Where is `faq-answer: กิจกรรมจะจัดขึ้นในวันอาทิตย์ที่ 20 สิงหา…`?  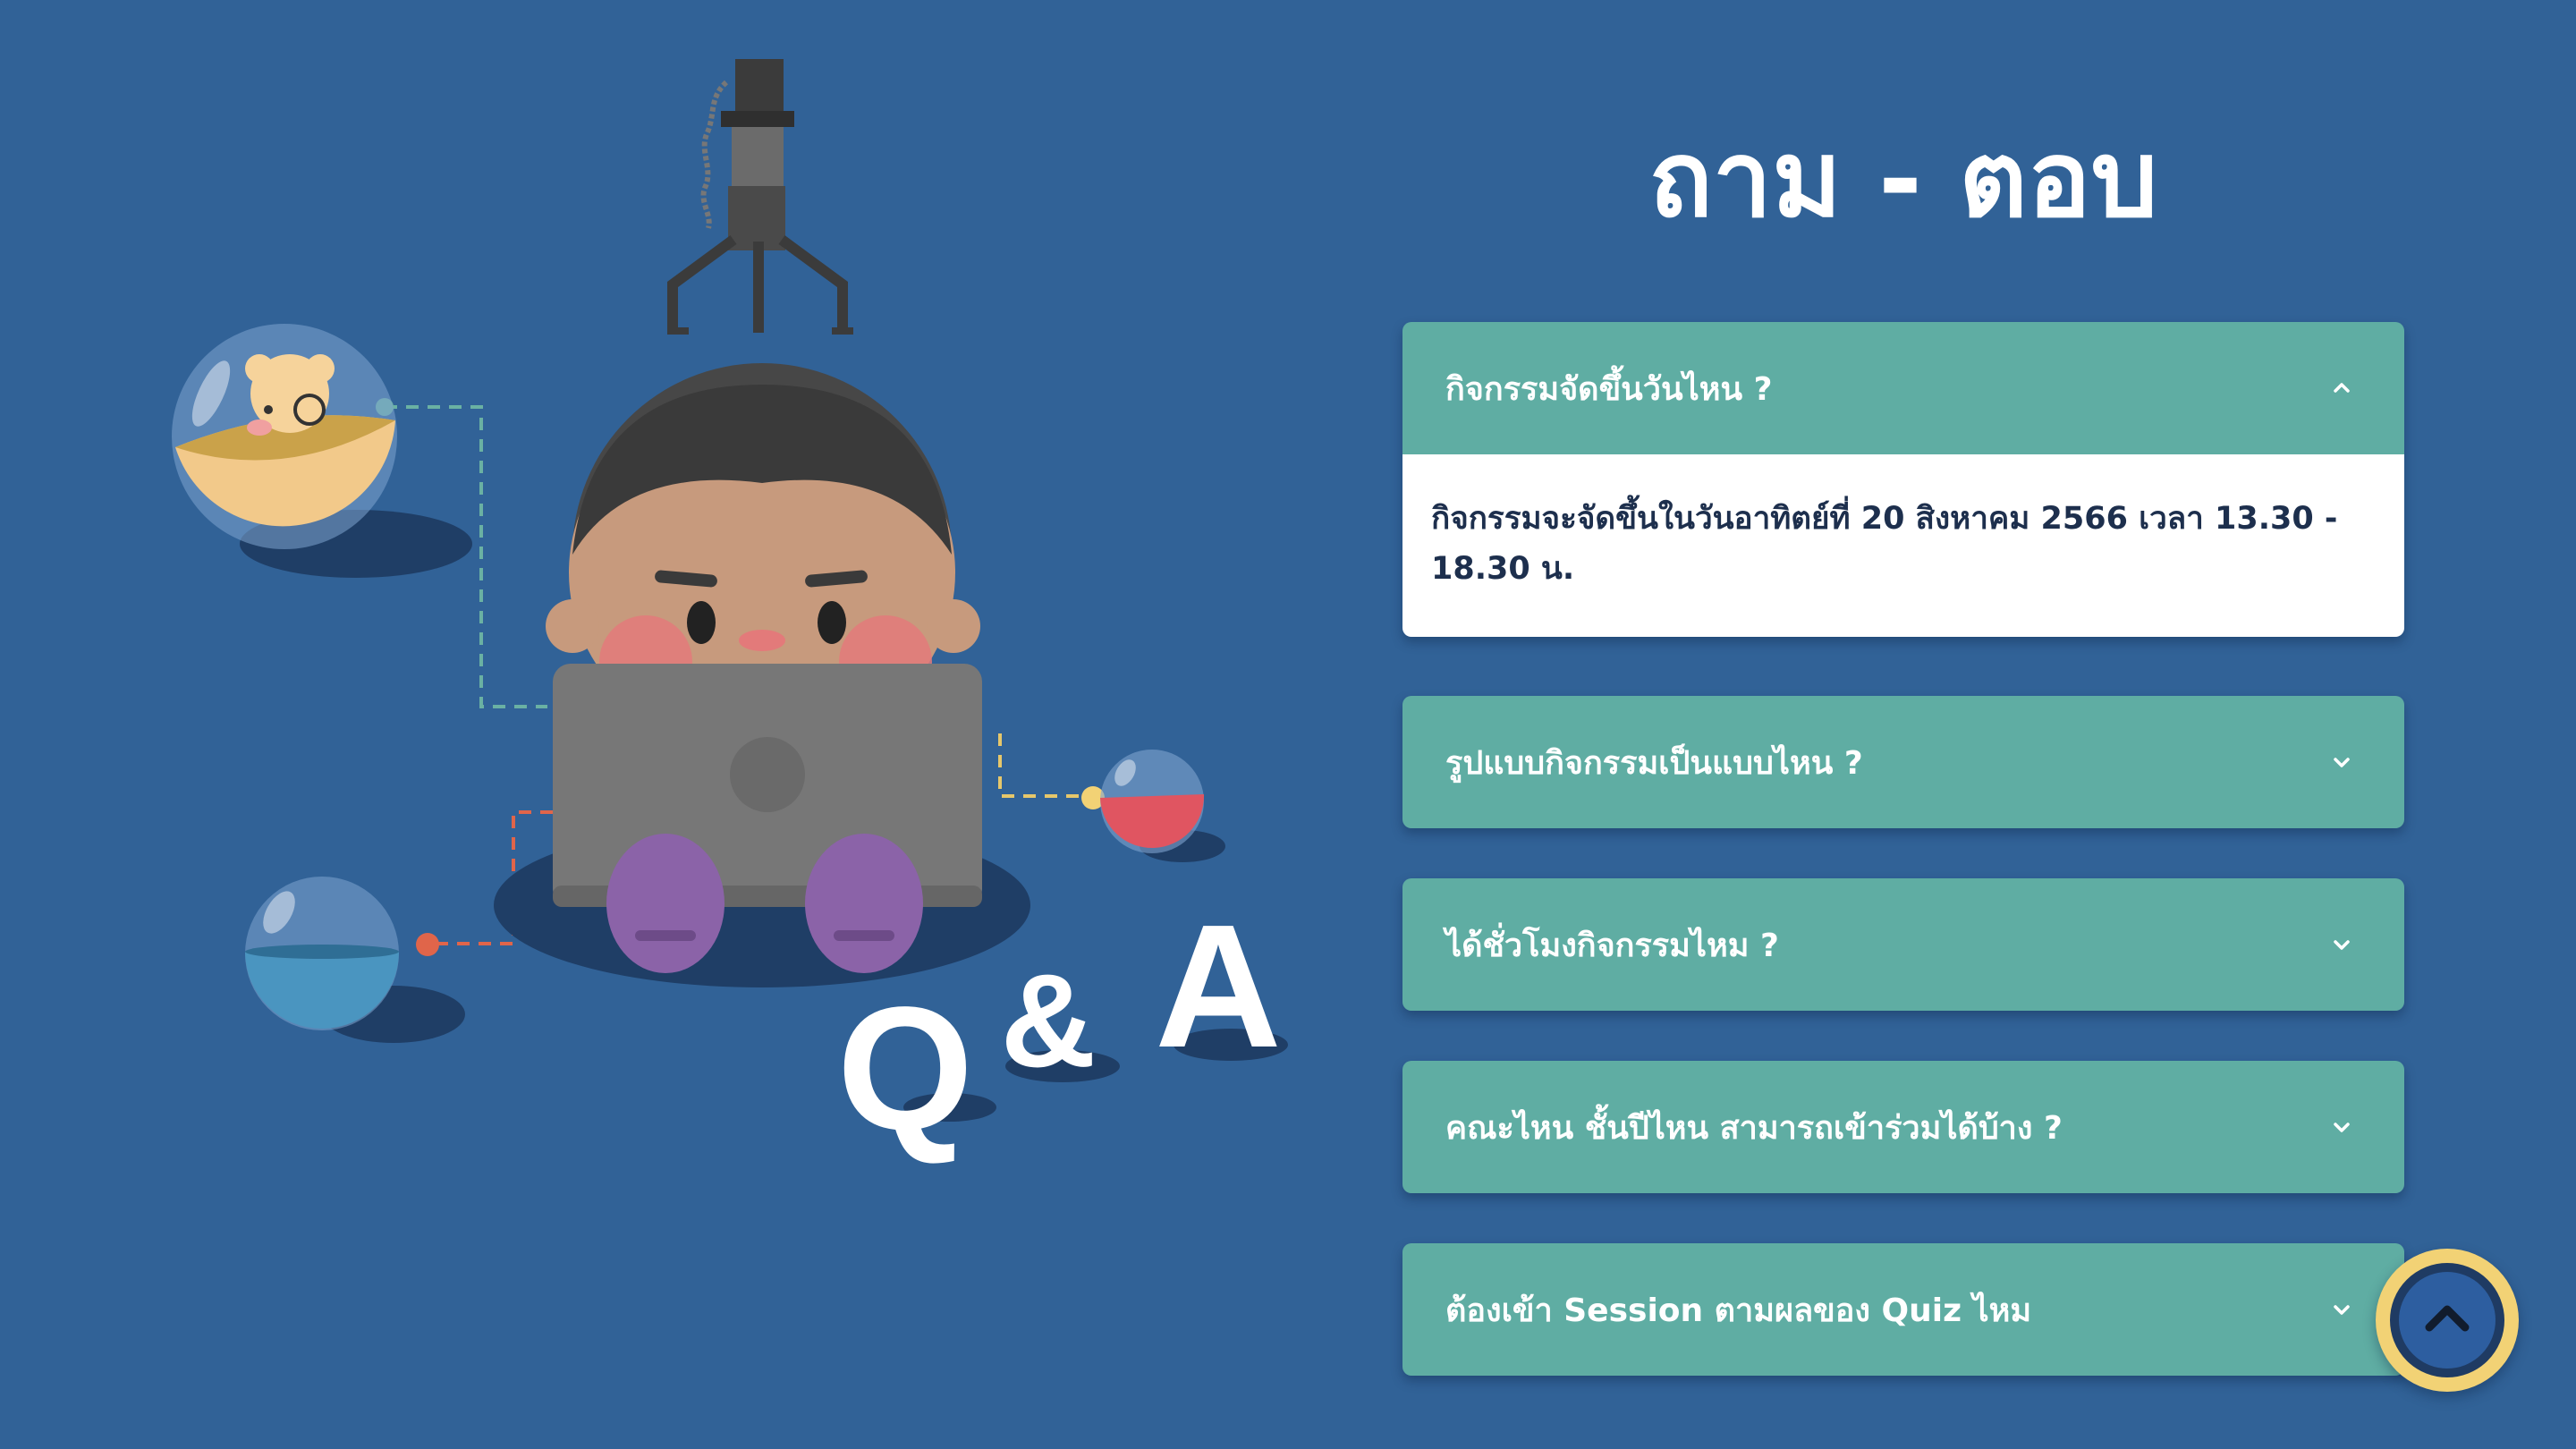 faq-answer: กิจกรรมจะจัดขึ้นในวันอาทิตย์ที่ 20 สิงหา… is located at coordinates (1884, 544).